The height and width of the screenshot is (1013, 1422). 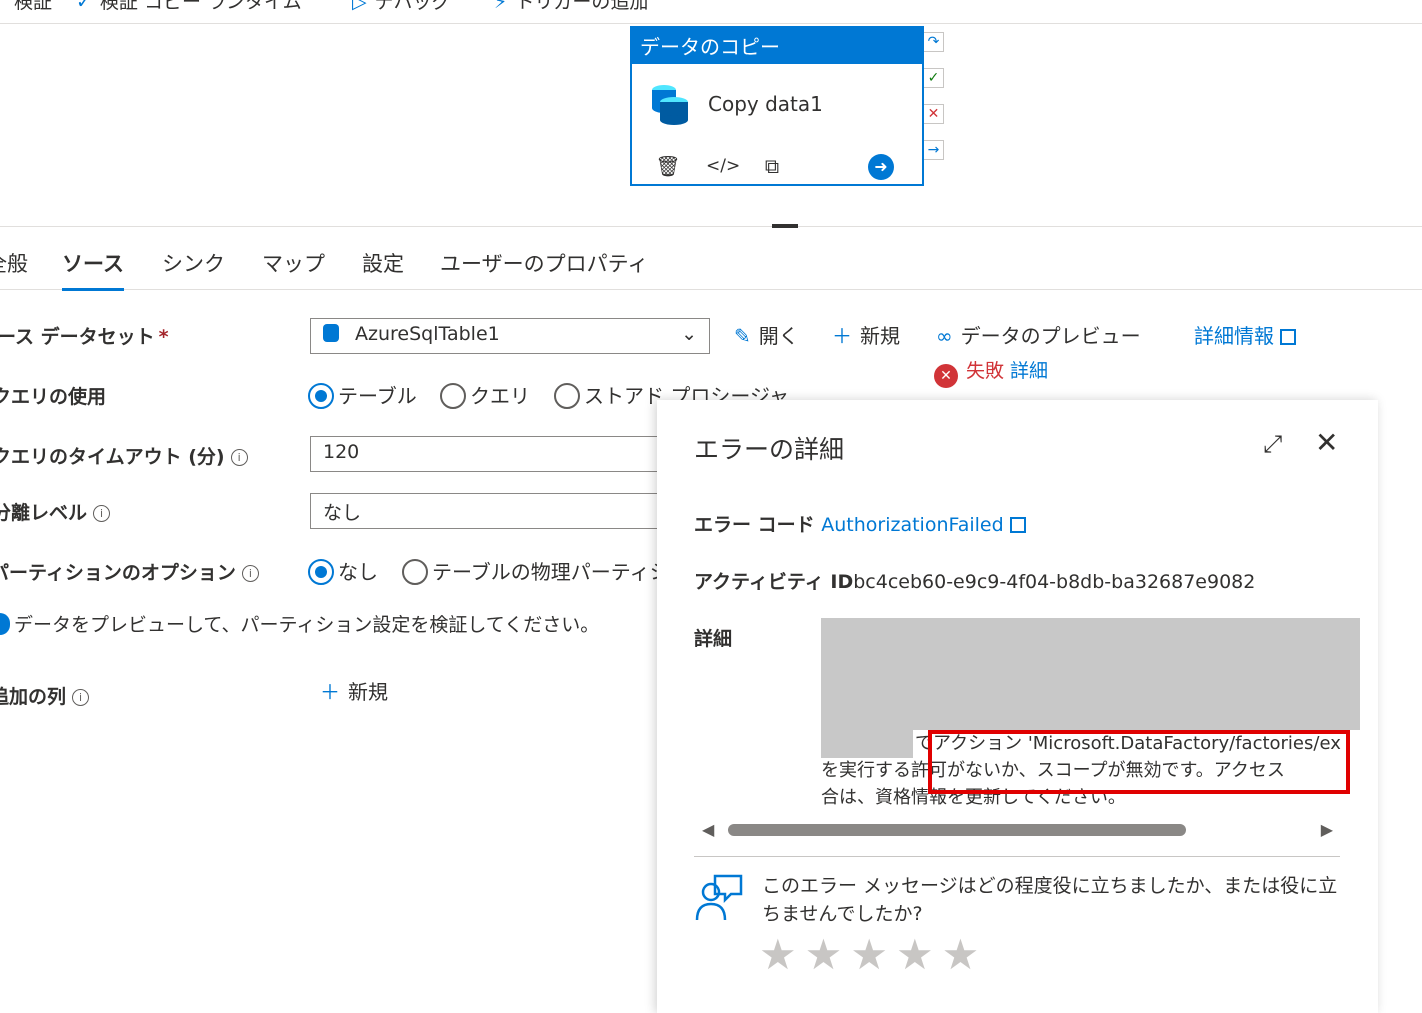 I want to click on activity-type-header: データのコピー, so click(x=777, y=46).